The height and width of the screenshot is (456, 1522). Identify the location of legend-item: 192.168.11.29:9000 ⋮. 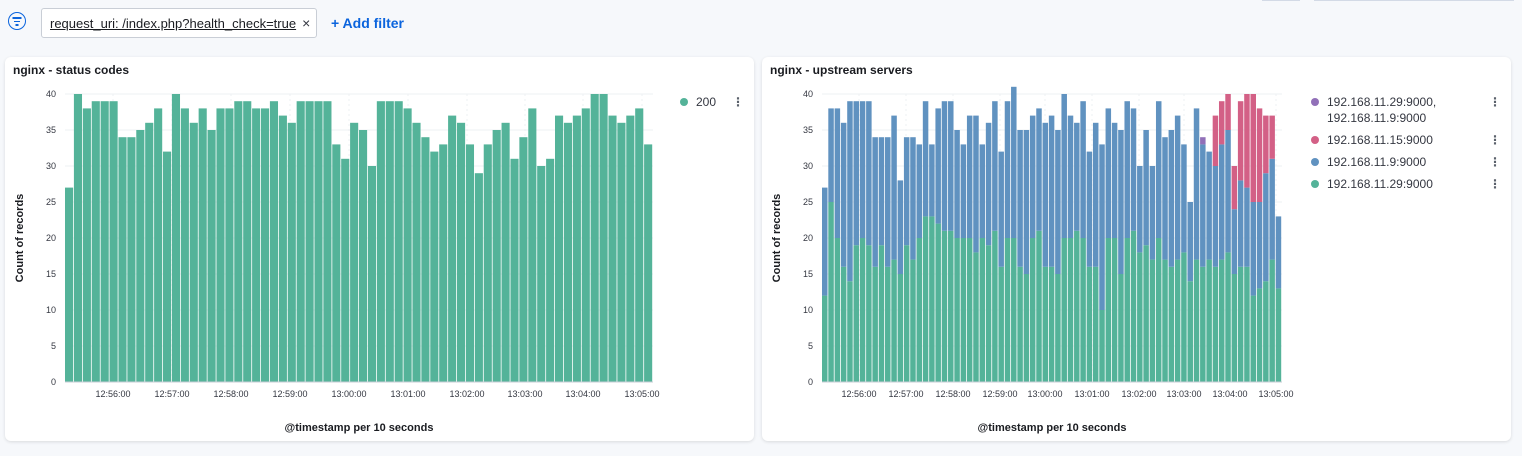
(1406, 184).